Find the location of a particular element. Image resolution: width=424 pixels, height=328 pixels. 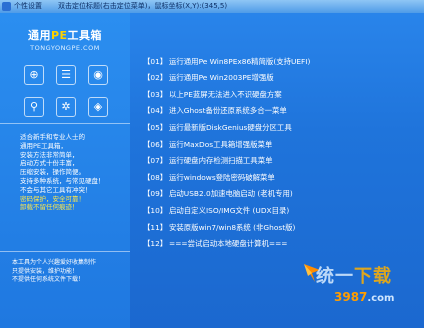

menu-num: 【07】 is located at coordinates (155, 160).